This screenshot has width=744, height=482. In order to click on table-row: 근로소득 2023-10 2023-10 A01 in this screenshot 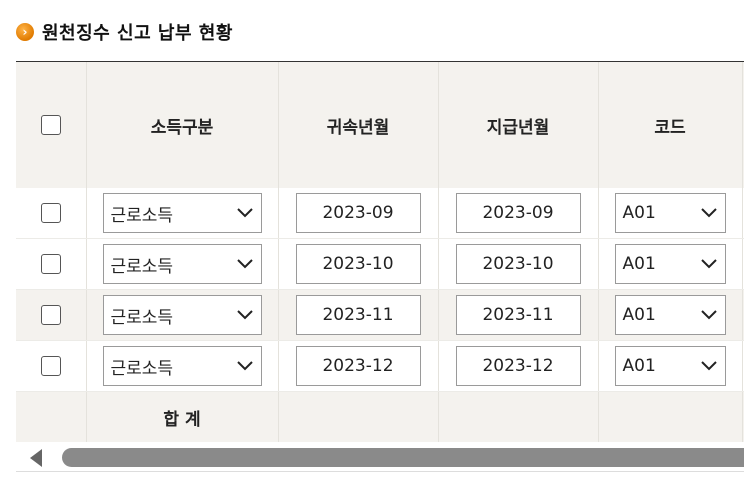, I will do `click(380, 264)`.